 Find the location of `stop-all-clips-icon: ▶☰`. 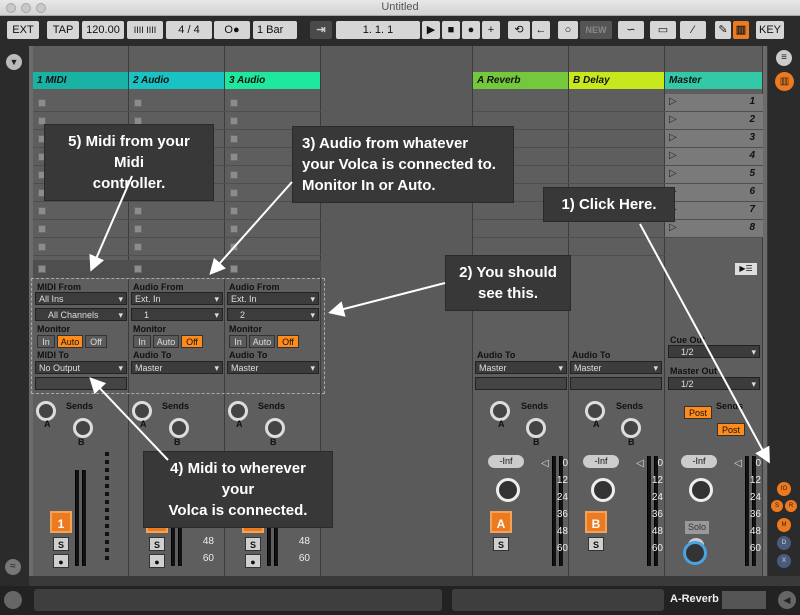

stop-all-clips-icon: ▶☰ is located at coordinates (746, 269).